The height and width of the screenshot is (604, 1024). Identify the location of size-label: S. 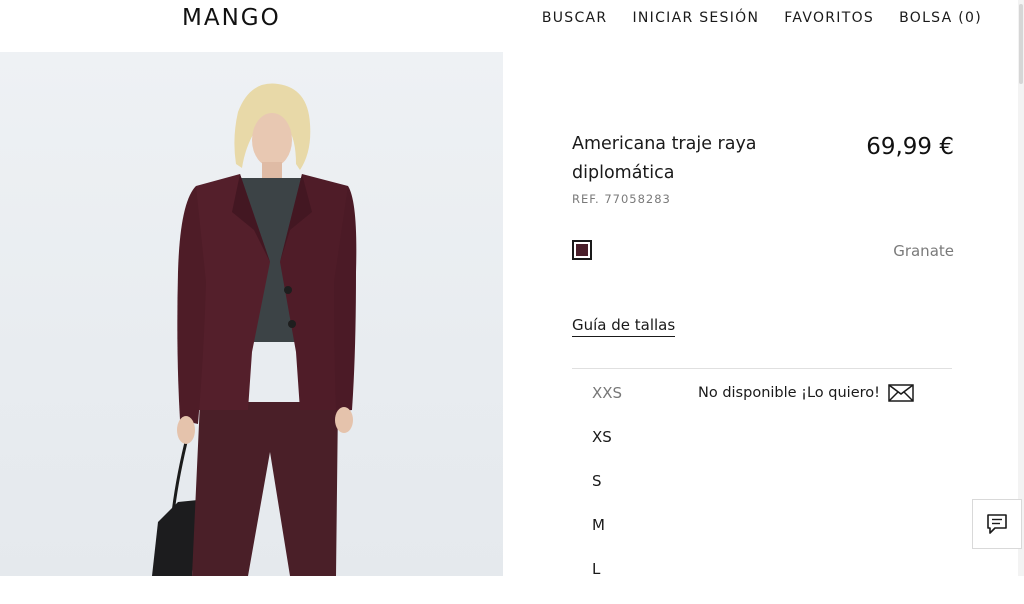
(597, 481).